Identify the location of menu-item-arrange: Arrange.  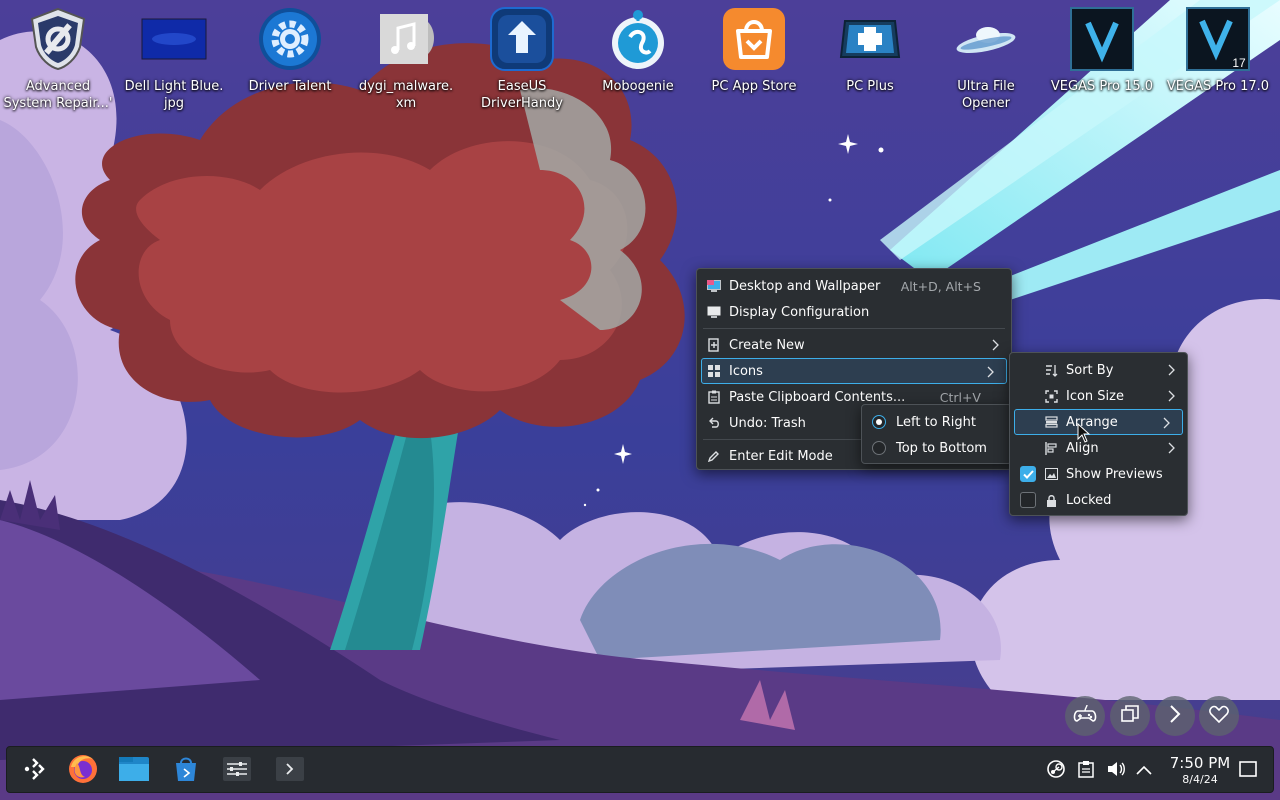
(1098, 422).